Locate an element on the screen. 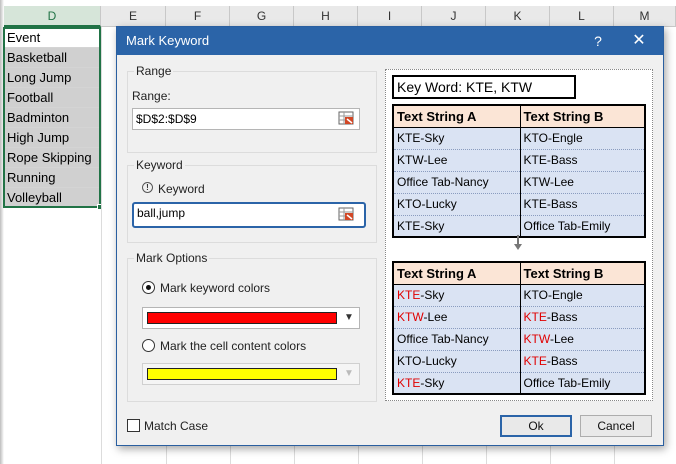 The image size is (676, 464). range-group: Range Range: $D$2:$D$9 is located at coordinates (252, 108).